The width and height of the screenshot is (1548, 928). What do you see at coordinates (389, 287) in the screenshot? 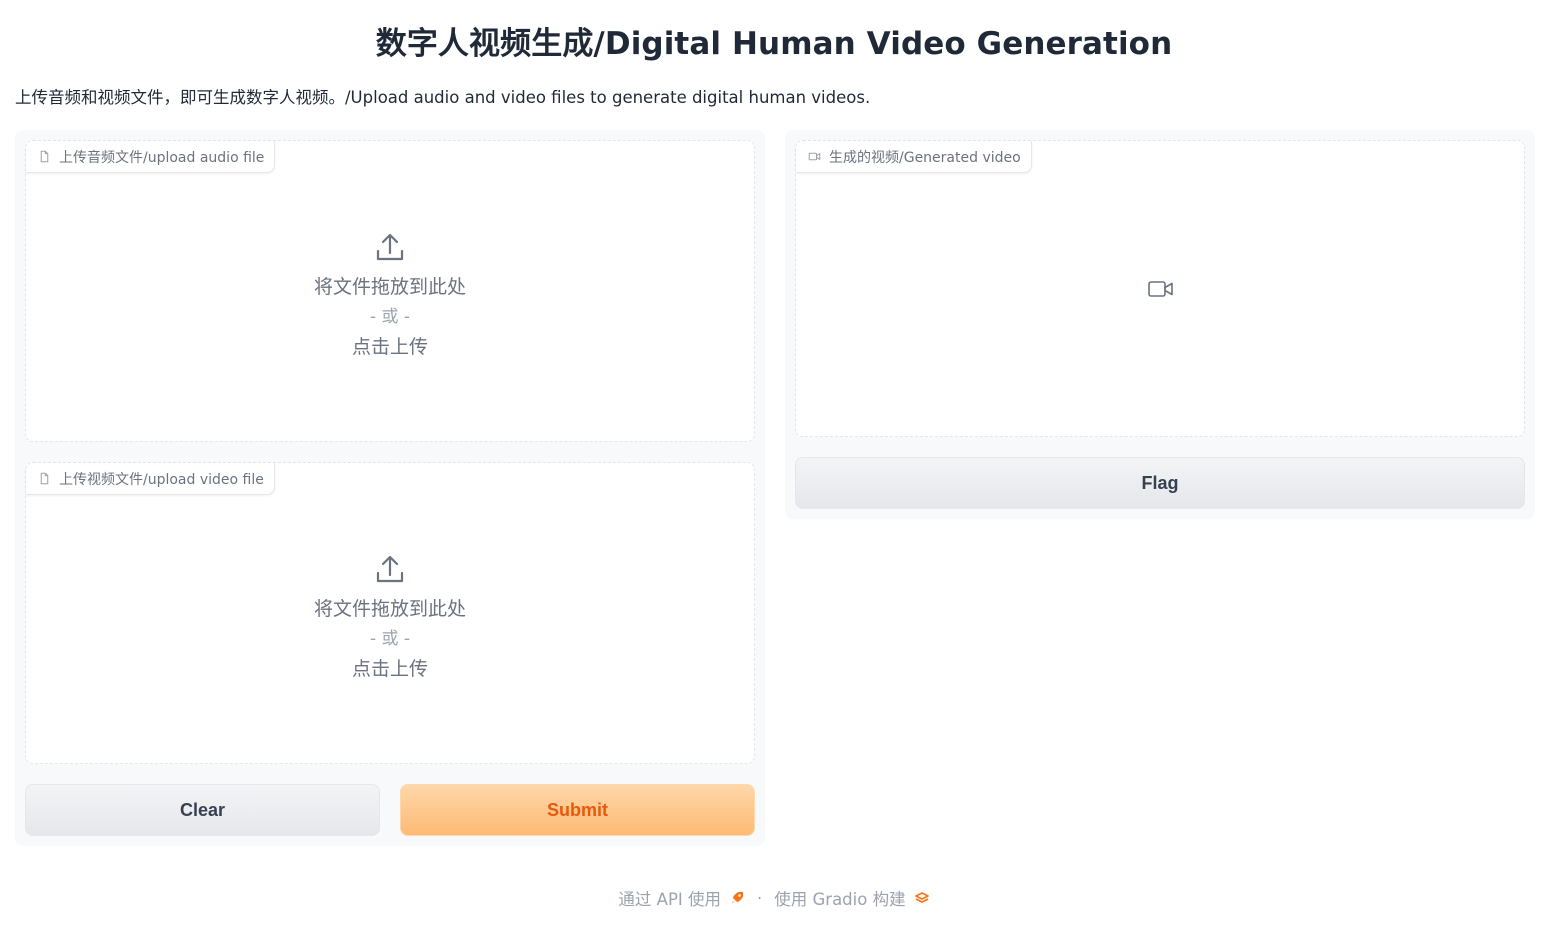
I see `audio-drop-text: 将文件拖放到此处` at bounding box center [389, 287].